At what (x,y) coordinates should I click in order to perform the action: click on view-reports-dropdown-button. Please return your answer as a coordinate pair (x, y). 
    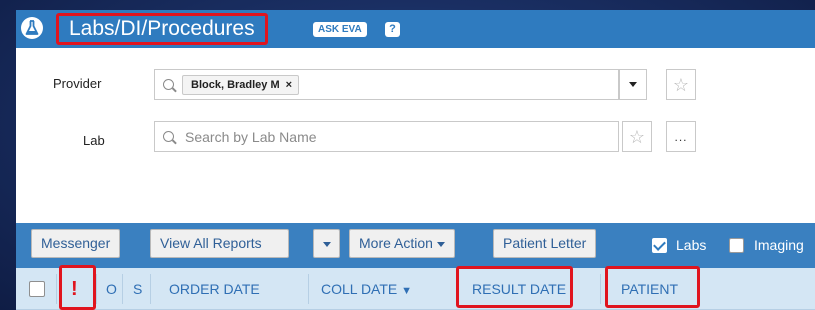
    Looking at the image, I should click on (326, 243).